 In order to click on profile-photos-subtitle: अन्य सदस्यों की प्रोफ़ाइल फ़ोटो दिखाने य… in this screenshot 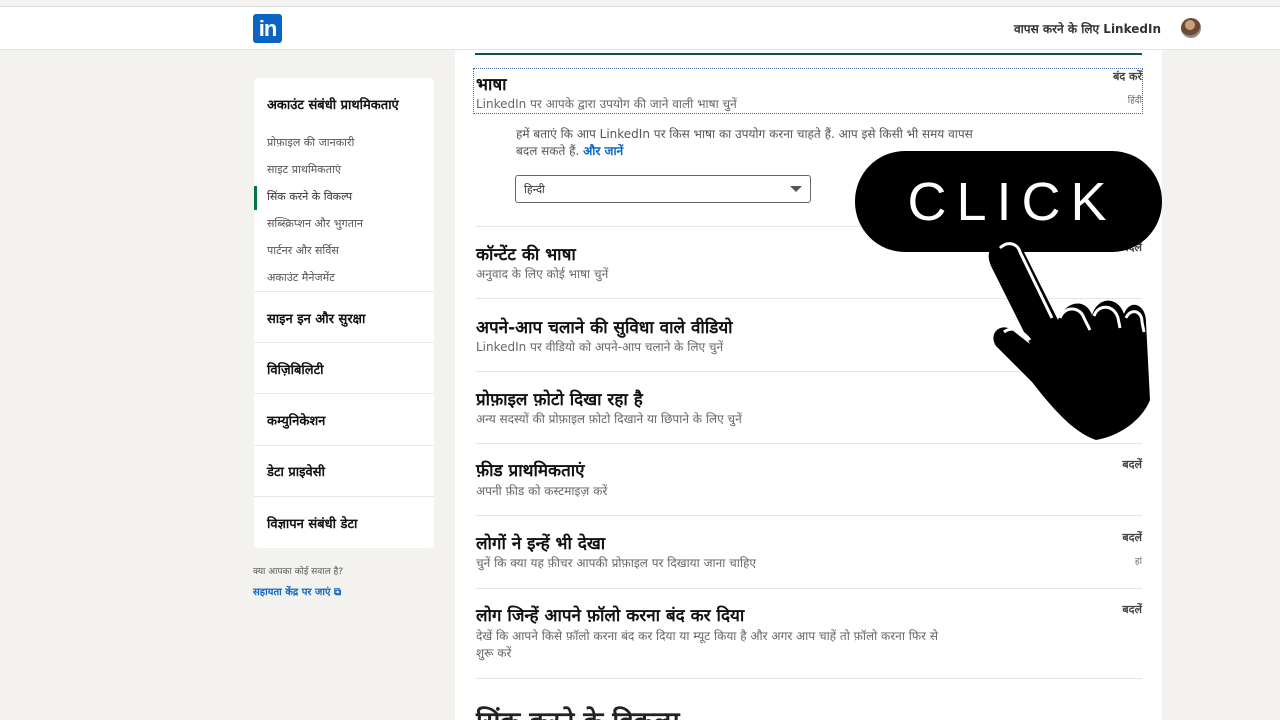, I will do `click(609, 419)`.